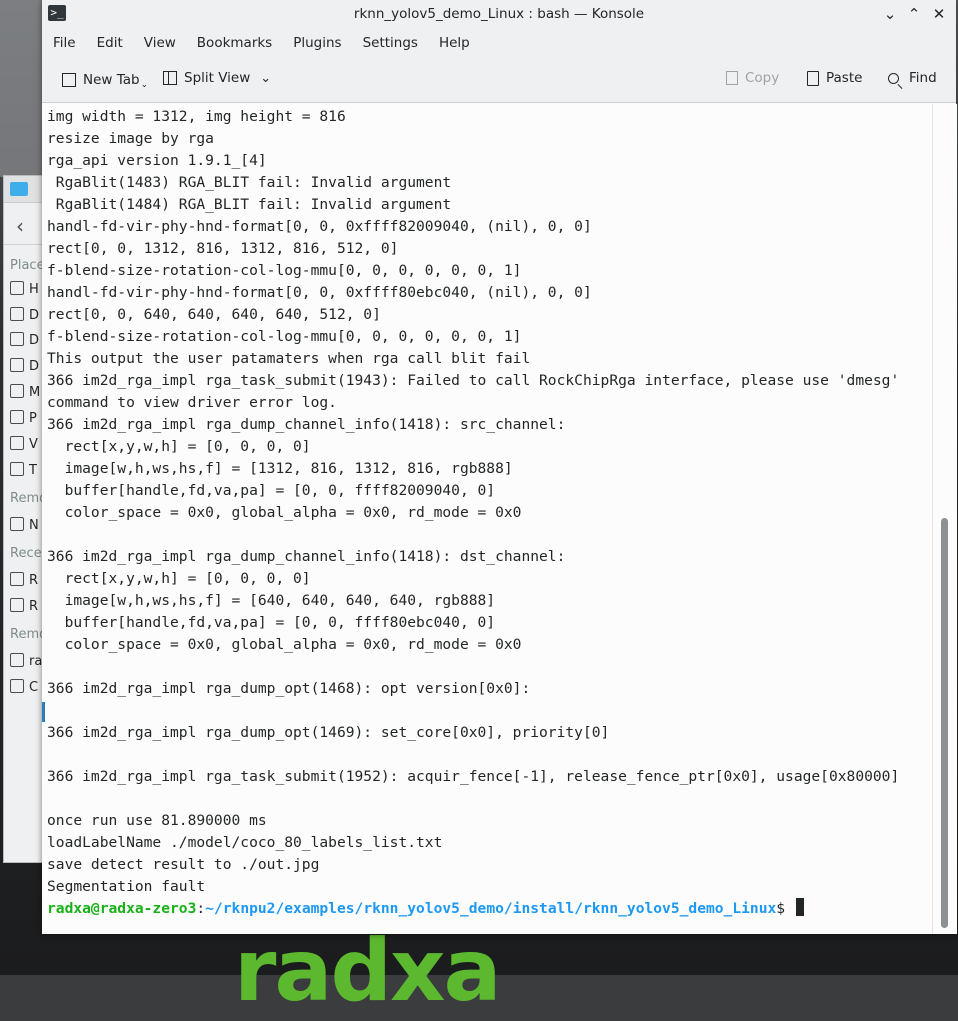 The height and width of the screenshot is (1021, 958). I want to click on menu-bookmarks: Bookmarks, so click(238, 43).